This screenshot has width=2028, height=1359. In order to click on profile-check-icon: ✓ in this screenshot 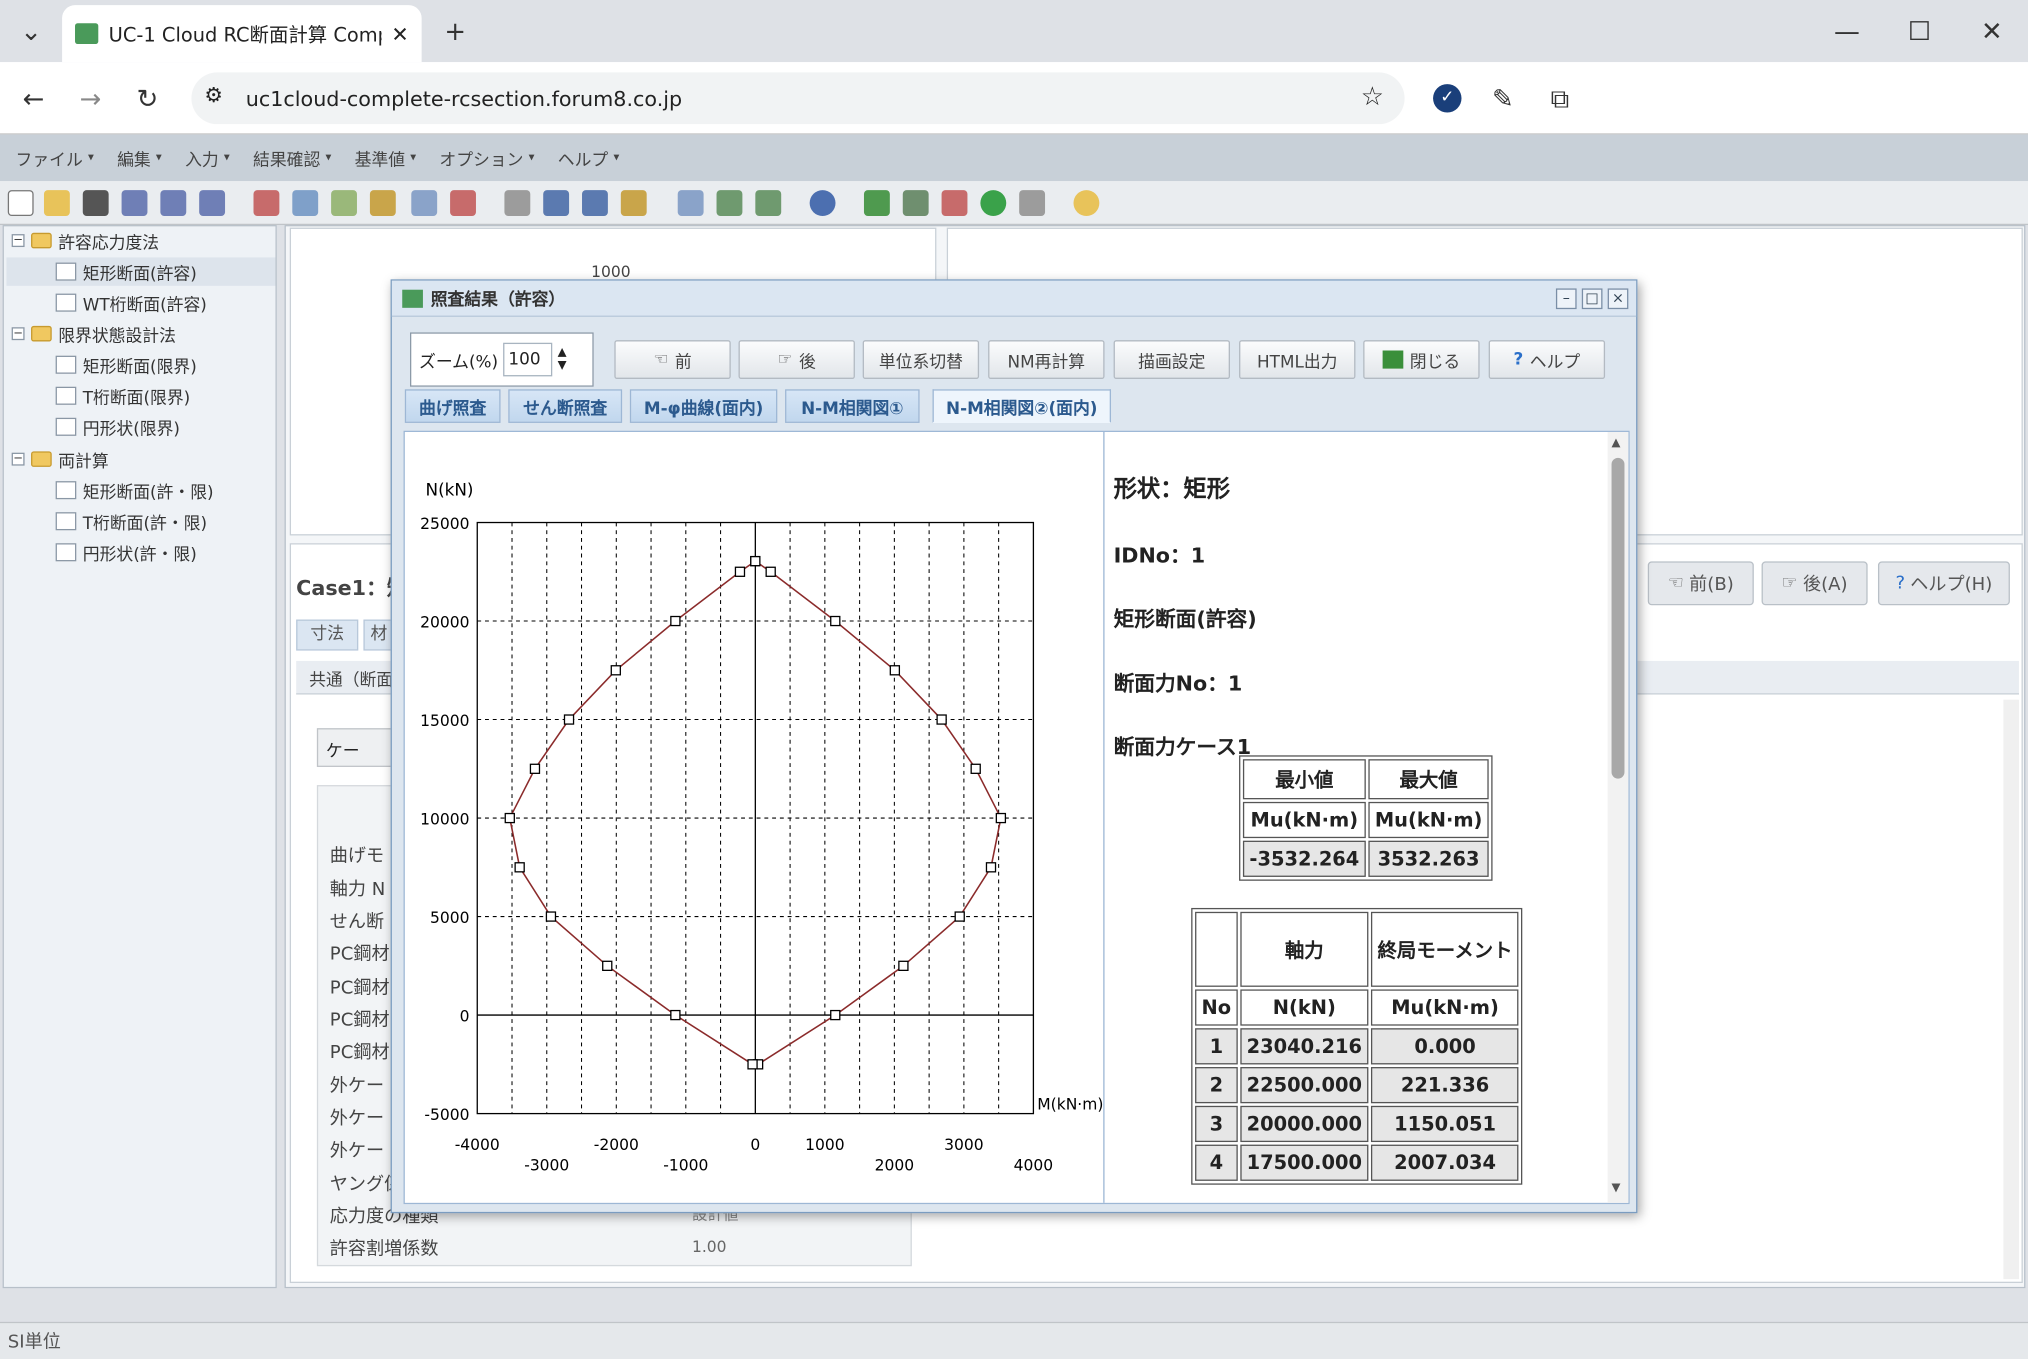, I will do `click(1447, 98)`.